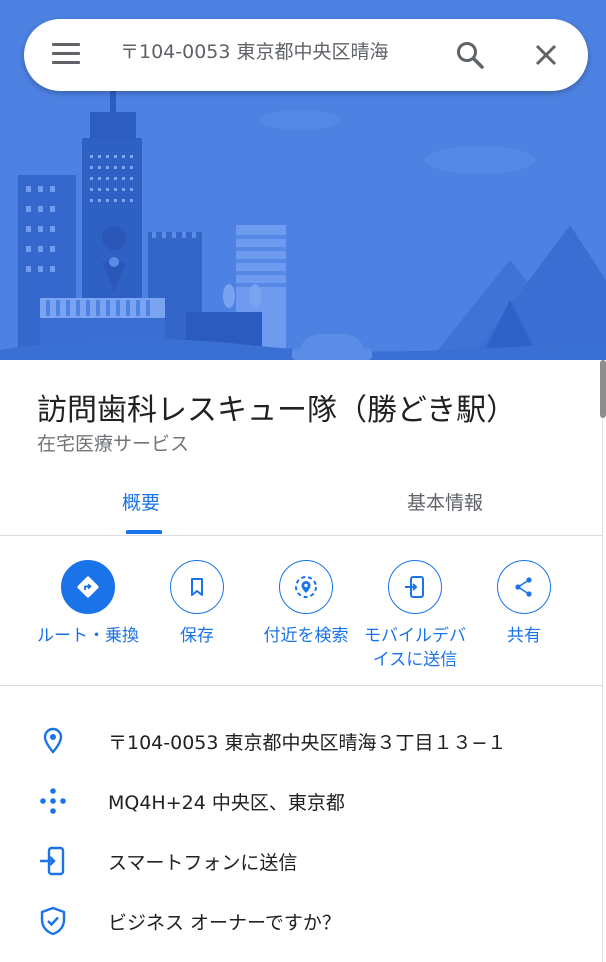 The width and height of the screenshot is (606, 962). I want to click on directions-icon, so click(88, 587).